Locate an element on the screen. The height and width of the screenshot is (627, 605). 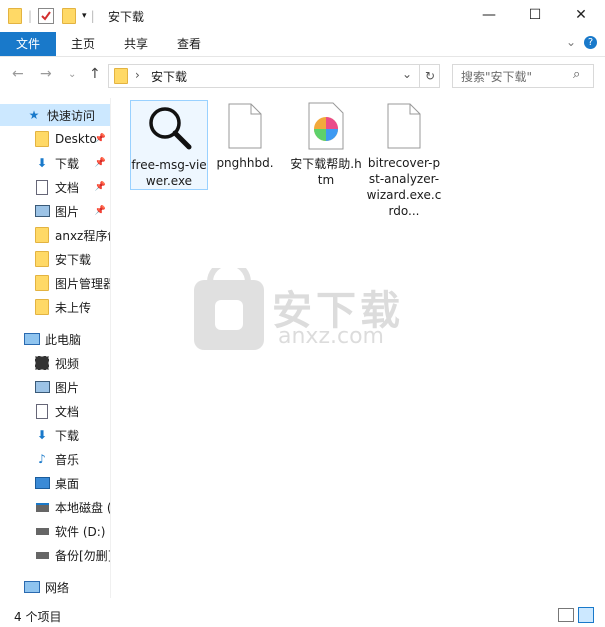
sidebar-item-videos: 视频 is located at coordinates (55, 363).